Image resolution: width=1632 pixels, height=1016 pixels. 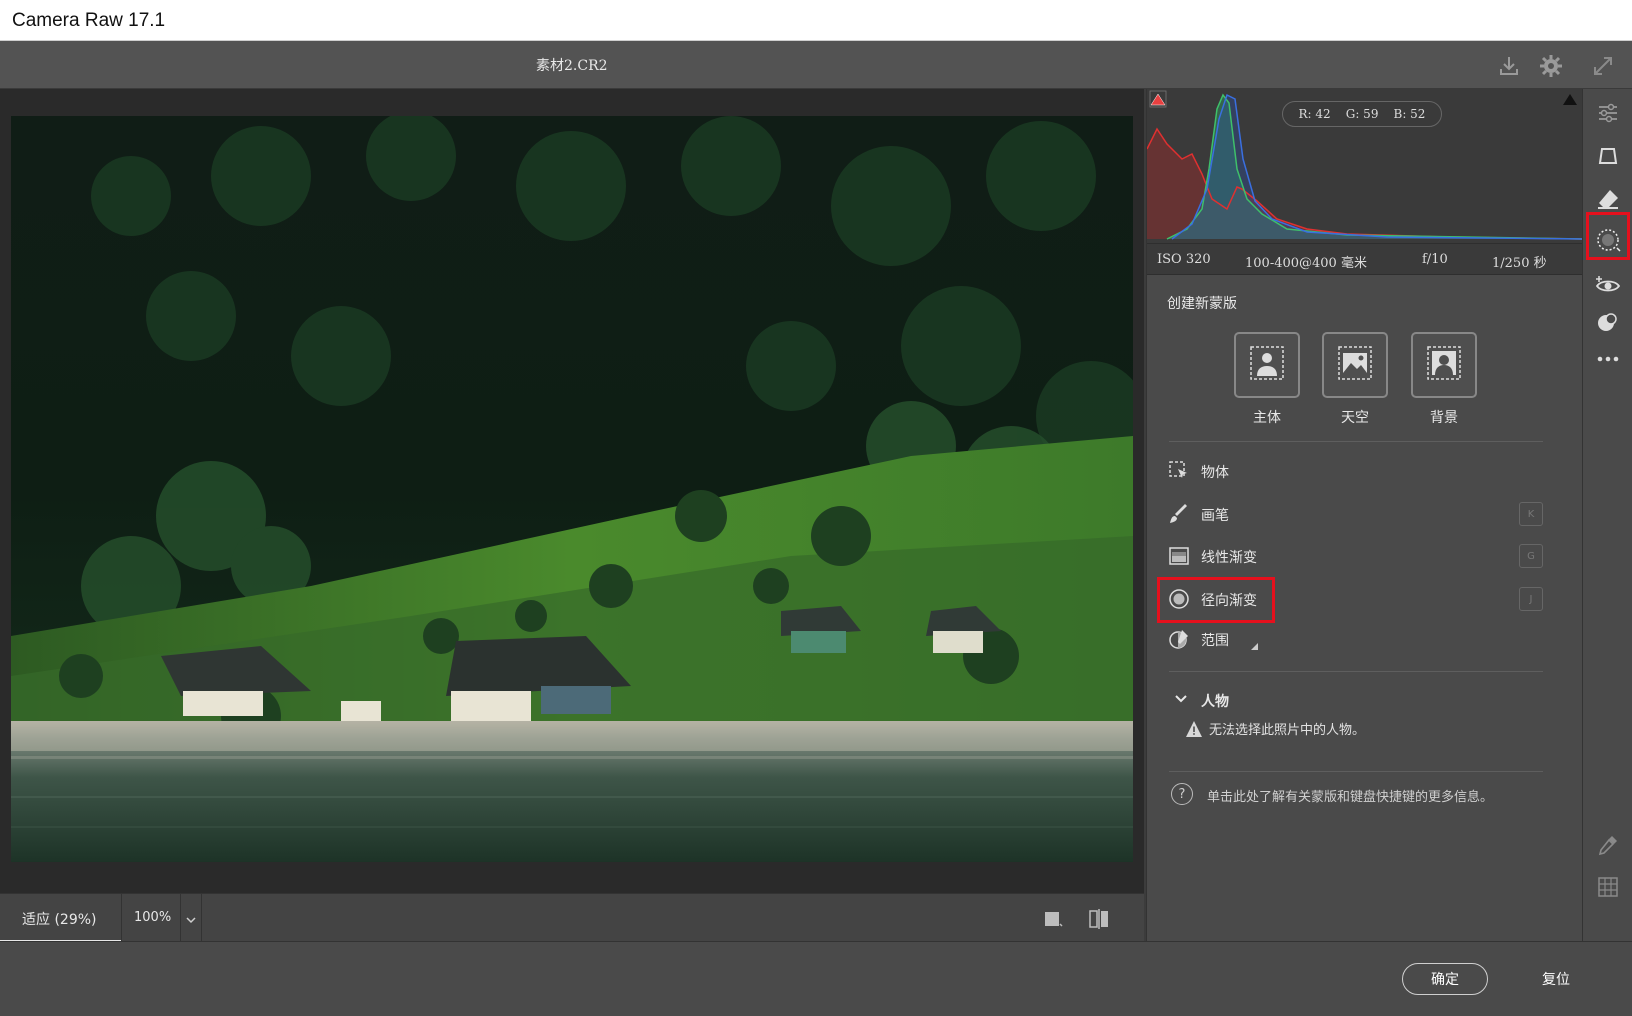 What do you see at coordinates (1444, 418) in the screenshot?
I see `background-label: 背景` at bounding box center [1444, 418].